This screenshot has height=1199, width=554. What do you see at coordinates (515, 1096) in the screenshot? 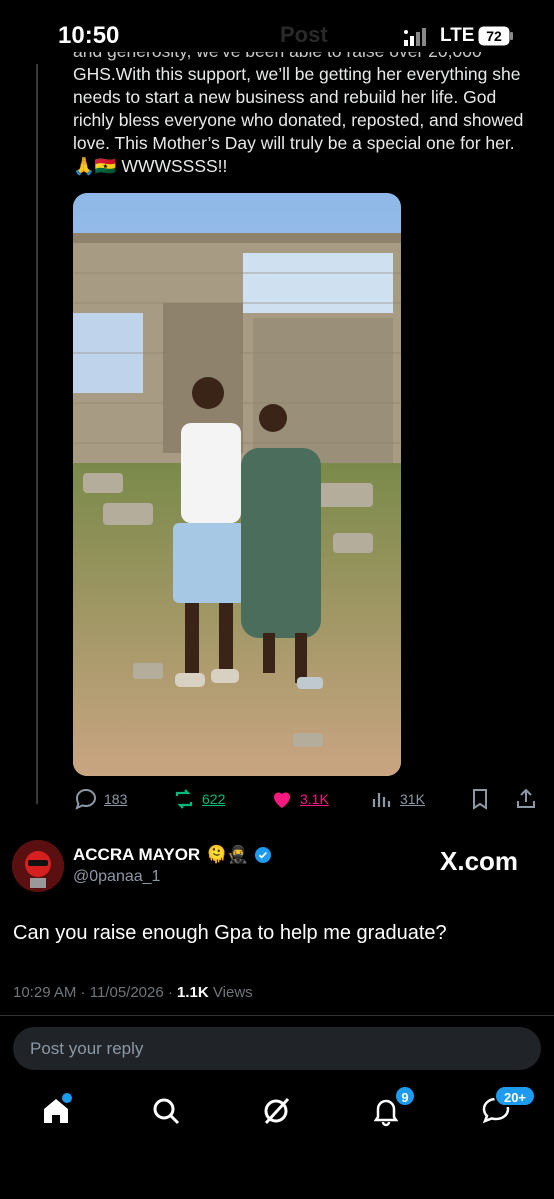
I see `messages-badge: 20+` at bounding box center [515, 1096].